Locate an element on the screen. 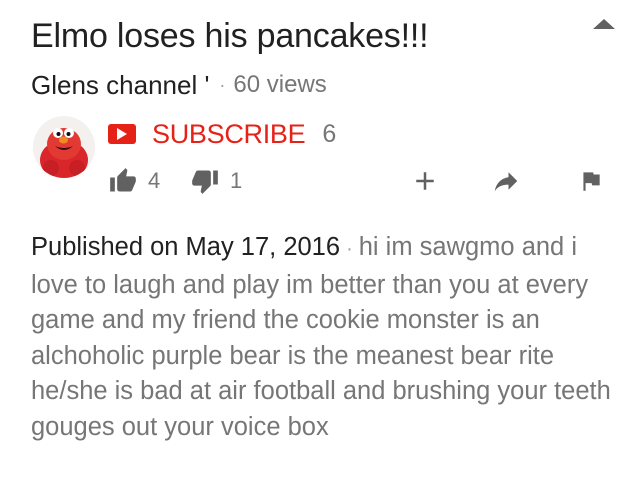 This screenshot has width=640, height=477. publish-date: Published on May 17, 2016 is located at coordinates (186, 247).